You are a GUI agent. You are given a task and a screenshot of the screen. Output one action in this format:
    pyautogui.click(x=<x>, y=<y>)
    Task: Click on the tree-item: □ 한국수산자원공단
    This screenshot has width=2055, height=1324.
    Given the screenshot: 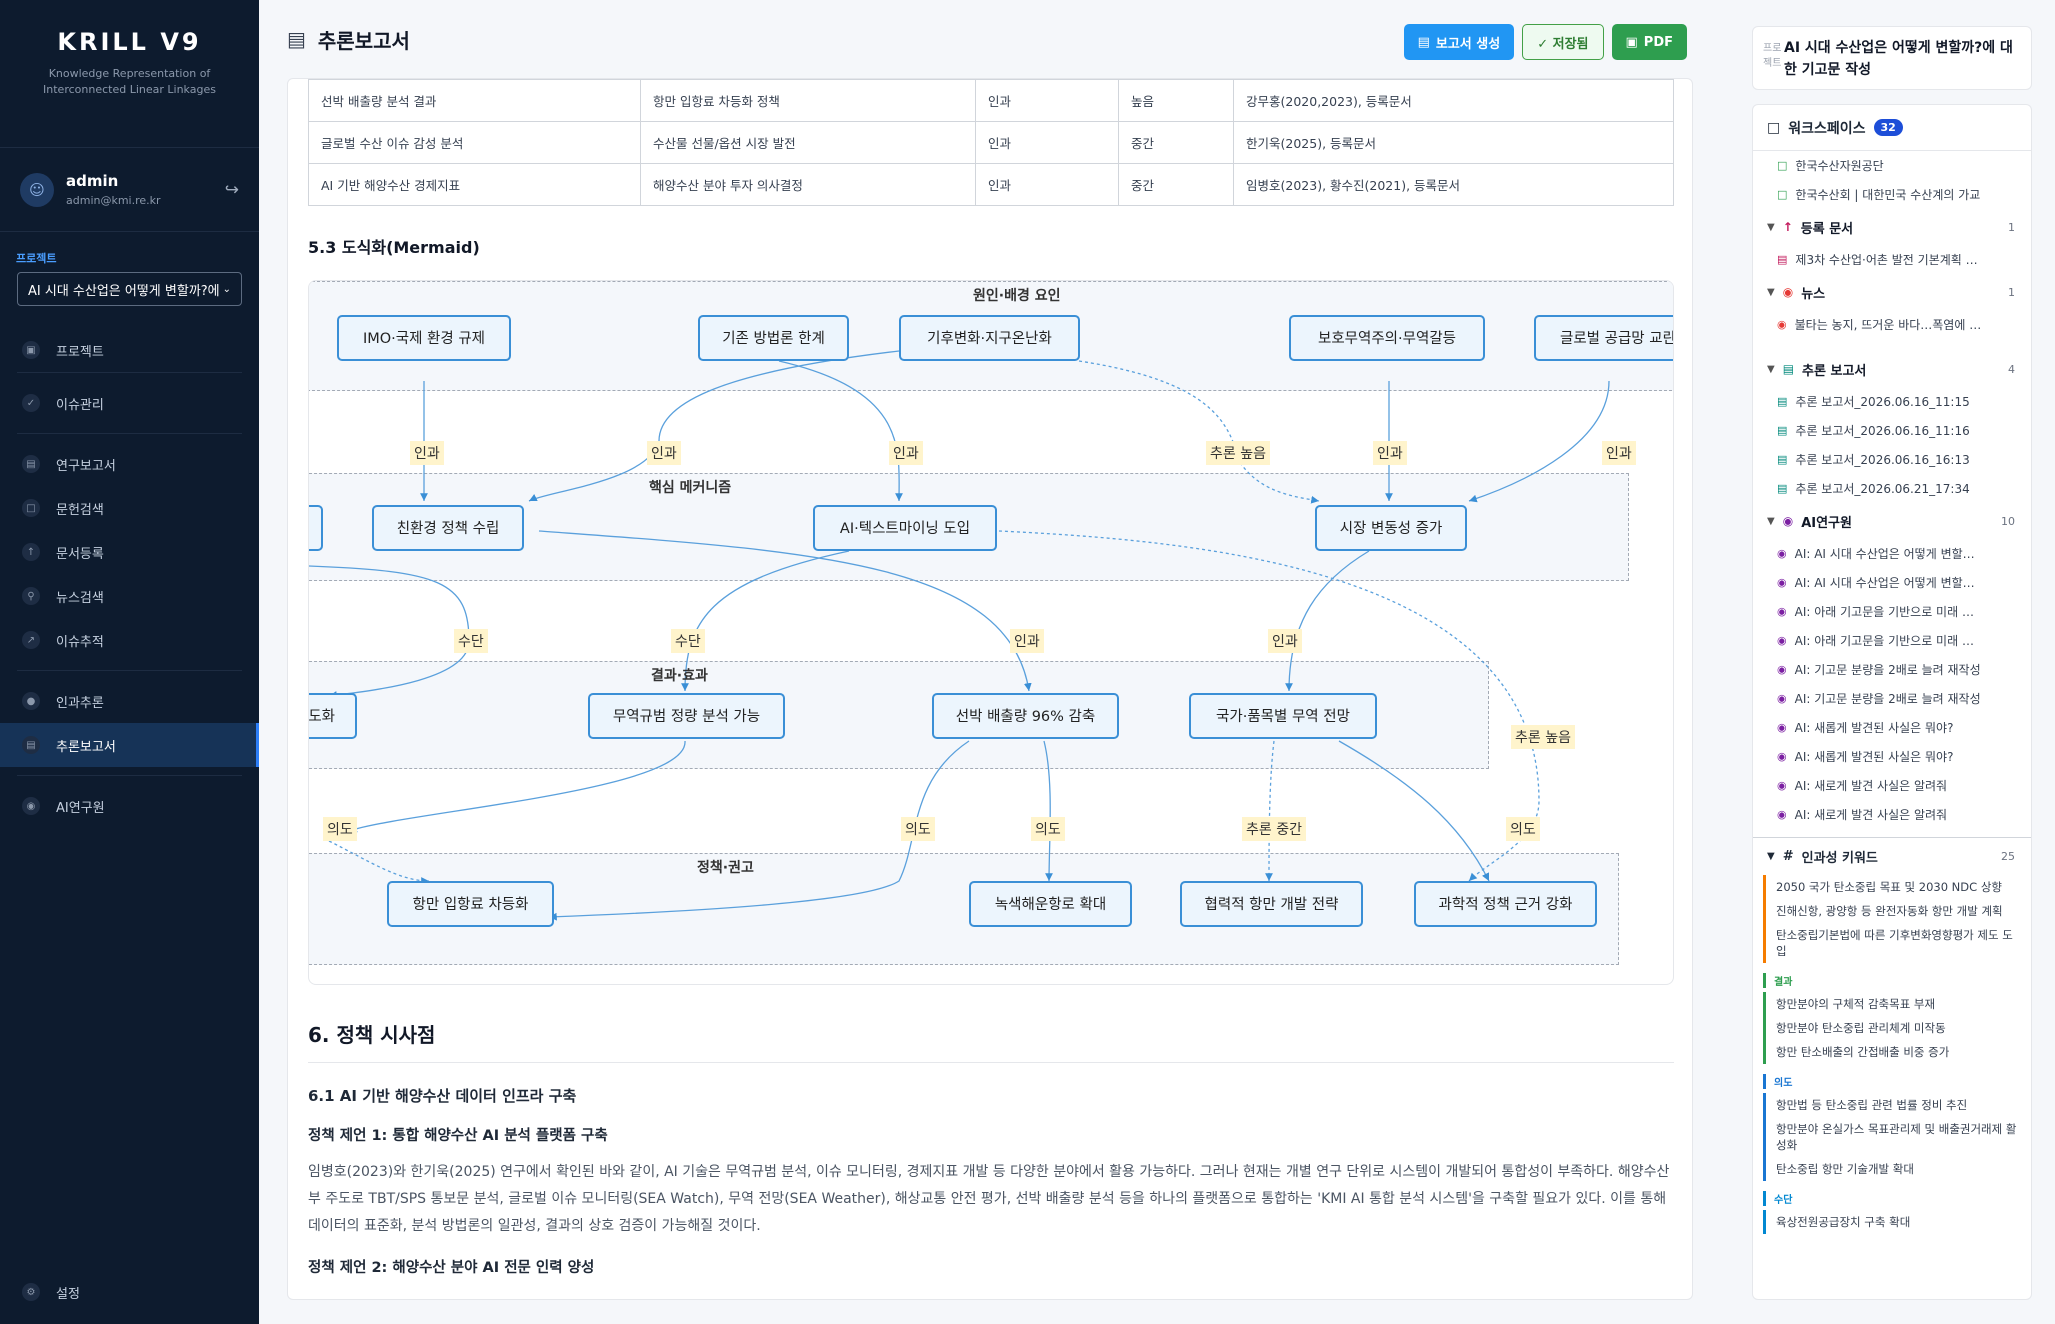 What is the action you would take?
    pyautogui.click(x=1892, y=165)
    